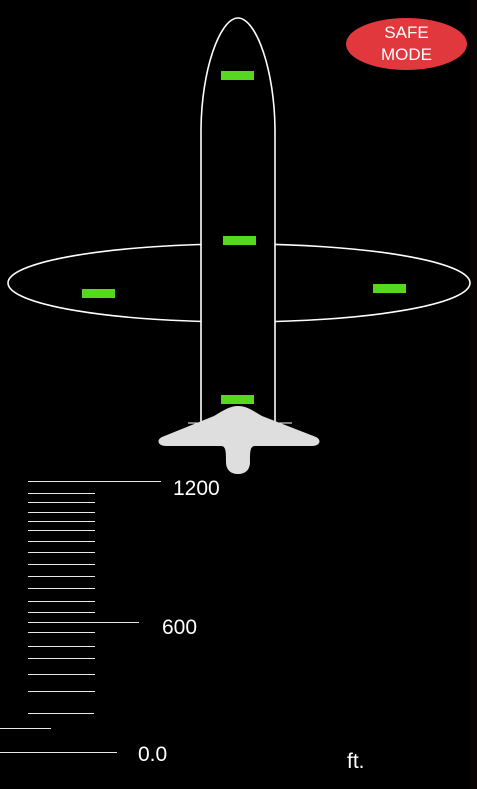 This screenshot has height=789, width=477. I want to click on left-wing-indicator, so click(98, 293).